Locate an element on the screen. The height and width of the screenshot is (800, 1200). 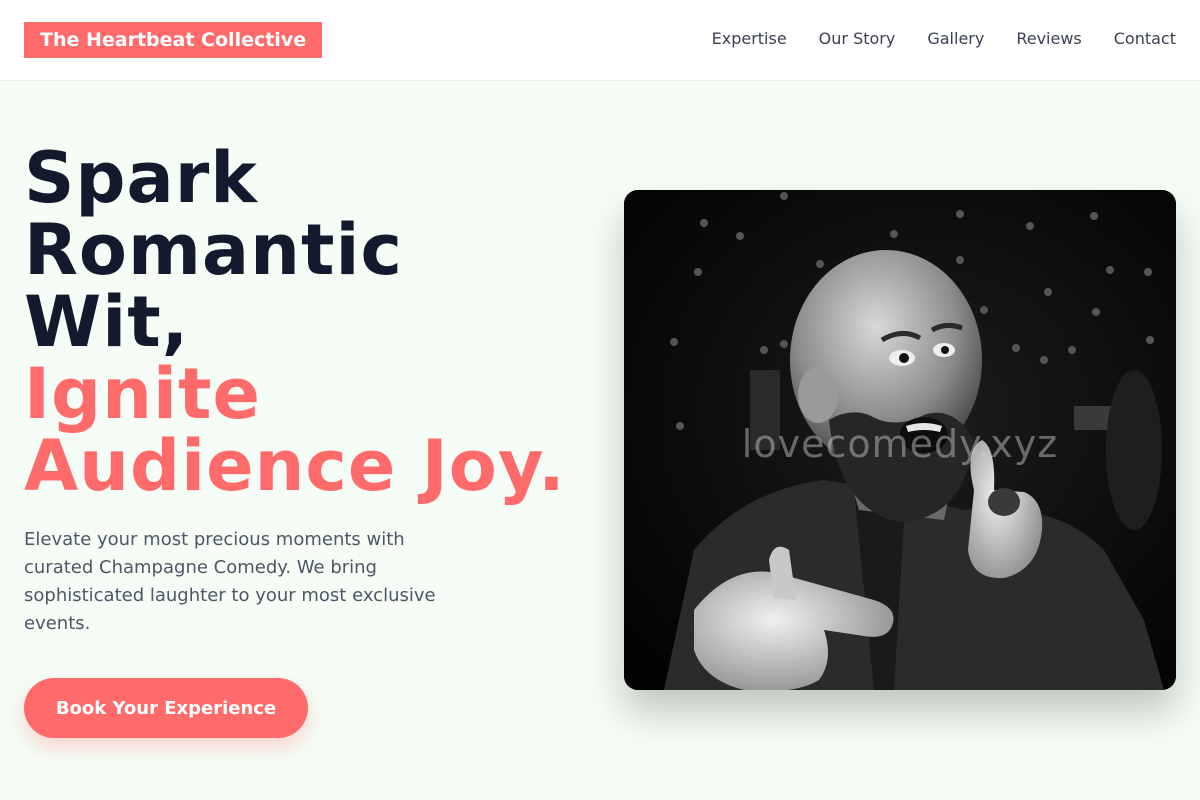
nav-link-contact: Contact is located at coordinates (1145, 39).